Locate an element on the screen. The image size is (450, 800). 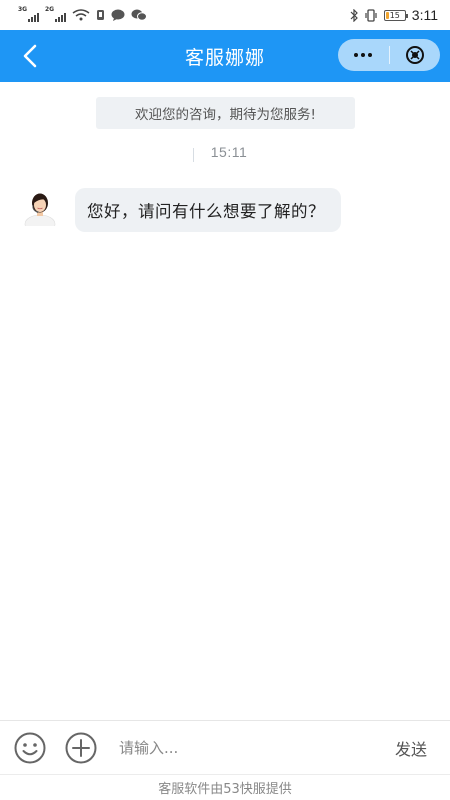
close-button is located at coordinates (414, 55).